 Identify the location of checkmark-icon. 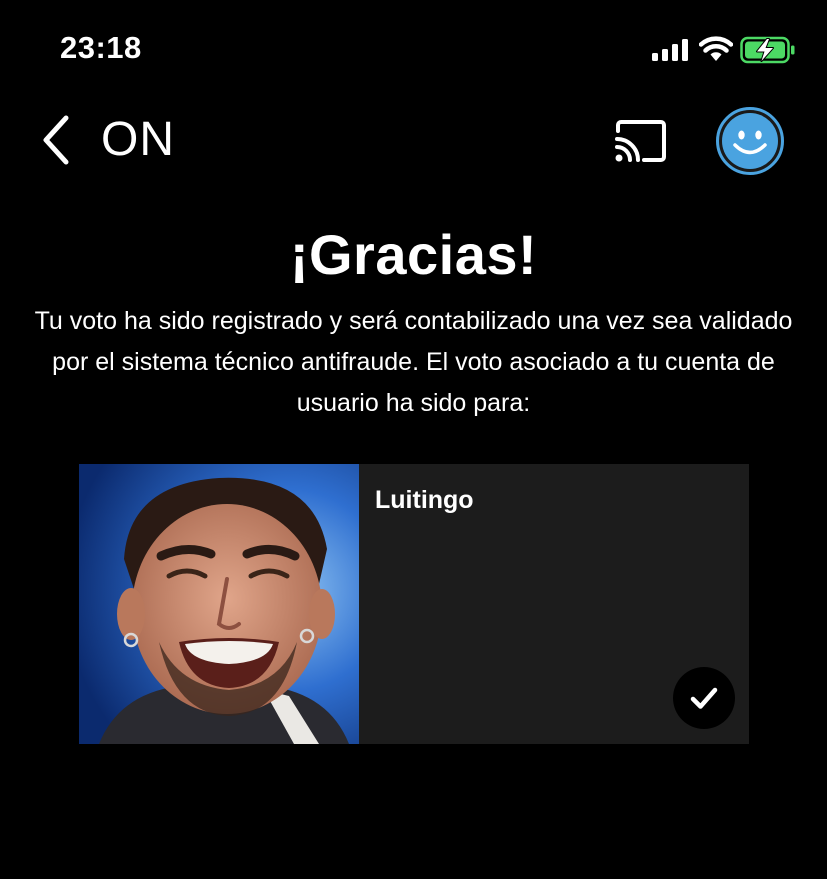
(704, 698).